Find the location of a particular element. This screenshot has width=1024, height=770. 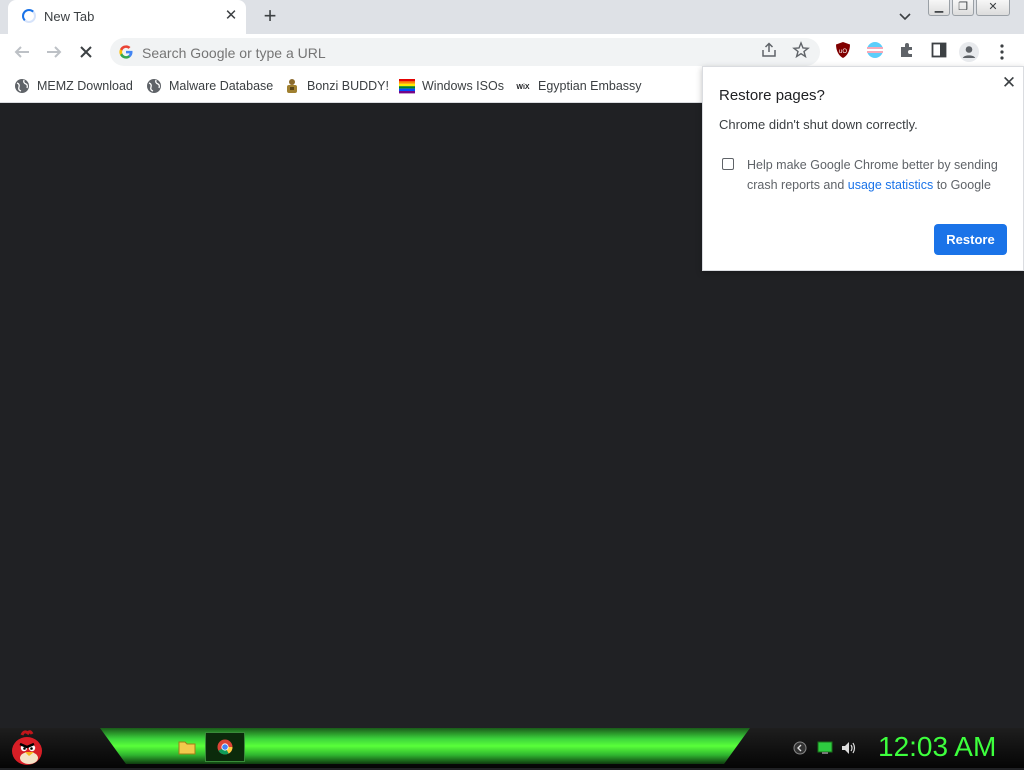

share-icon is located at coordinates (769, 52).